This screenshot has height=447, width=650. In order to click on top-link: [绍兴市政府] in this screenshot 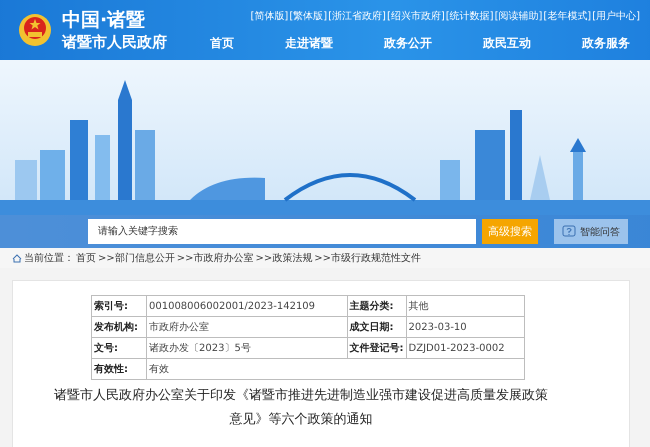, I will do `click(415, 15)`.